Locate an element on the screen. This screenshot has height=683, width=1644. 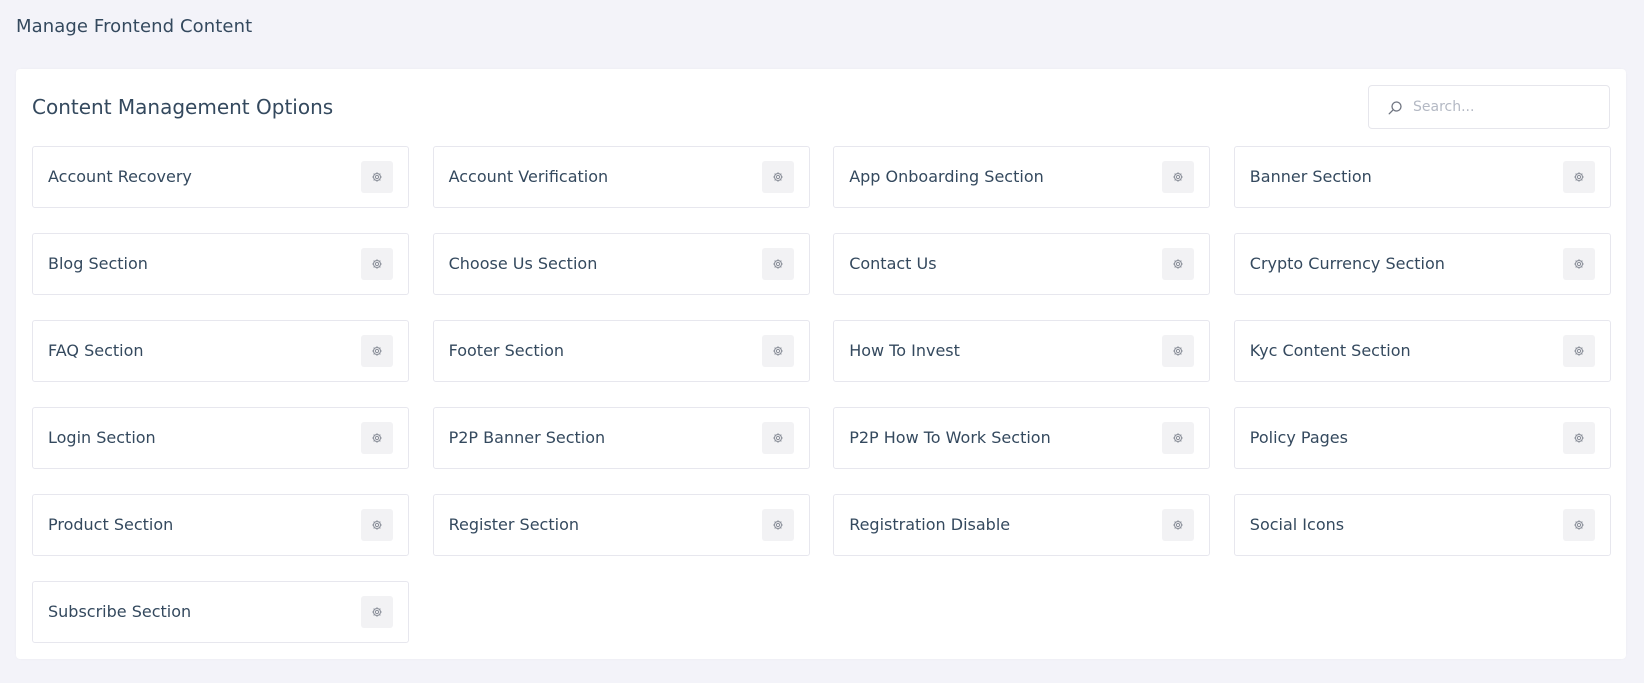
option-card-how-to-invest: How To Invest is located at coordinates (1022, 351).